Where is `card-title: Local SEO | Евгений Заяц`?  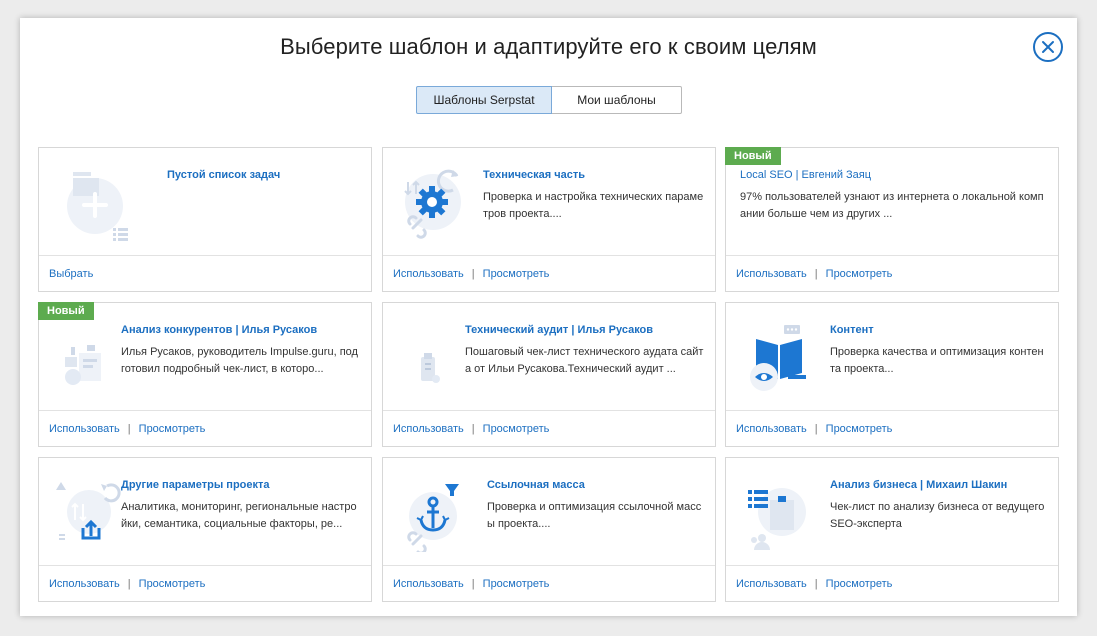 card-title: Local SEO | Евгений Заяц is located at coordinates (805, 175).